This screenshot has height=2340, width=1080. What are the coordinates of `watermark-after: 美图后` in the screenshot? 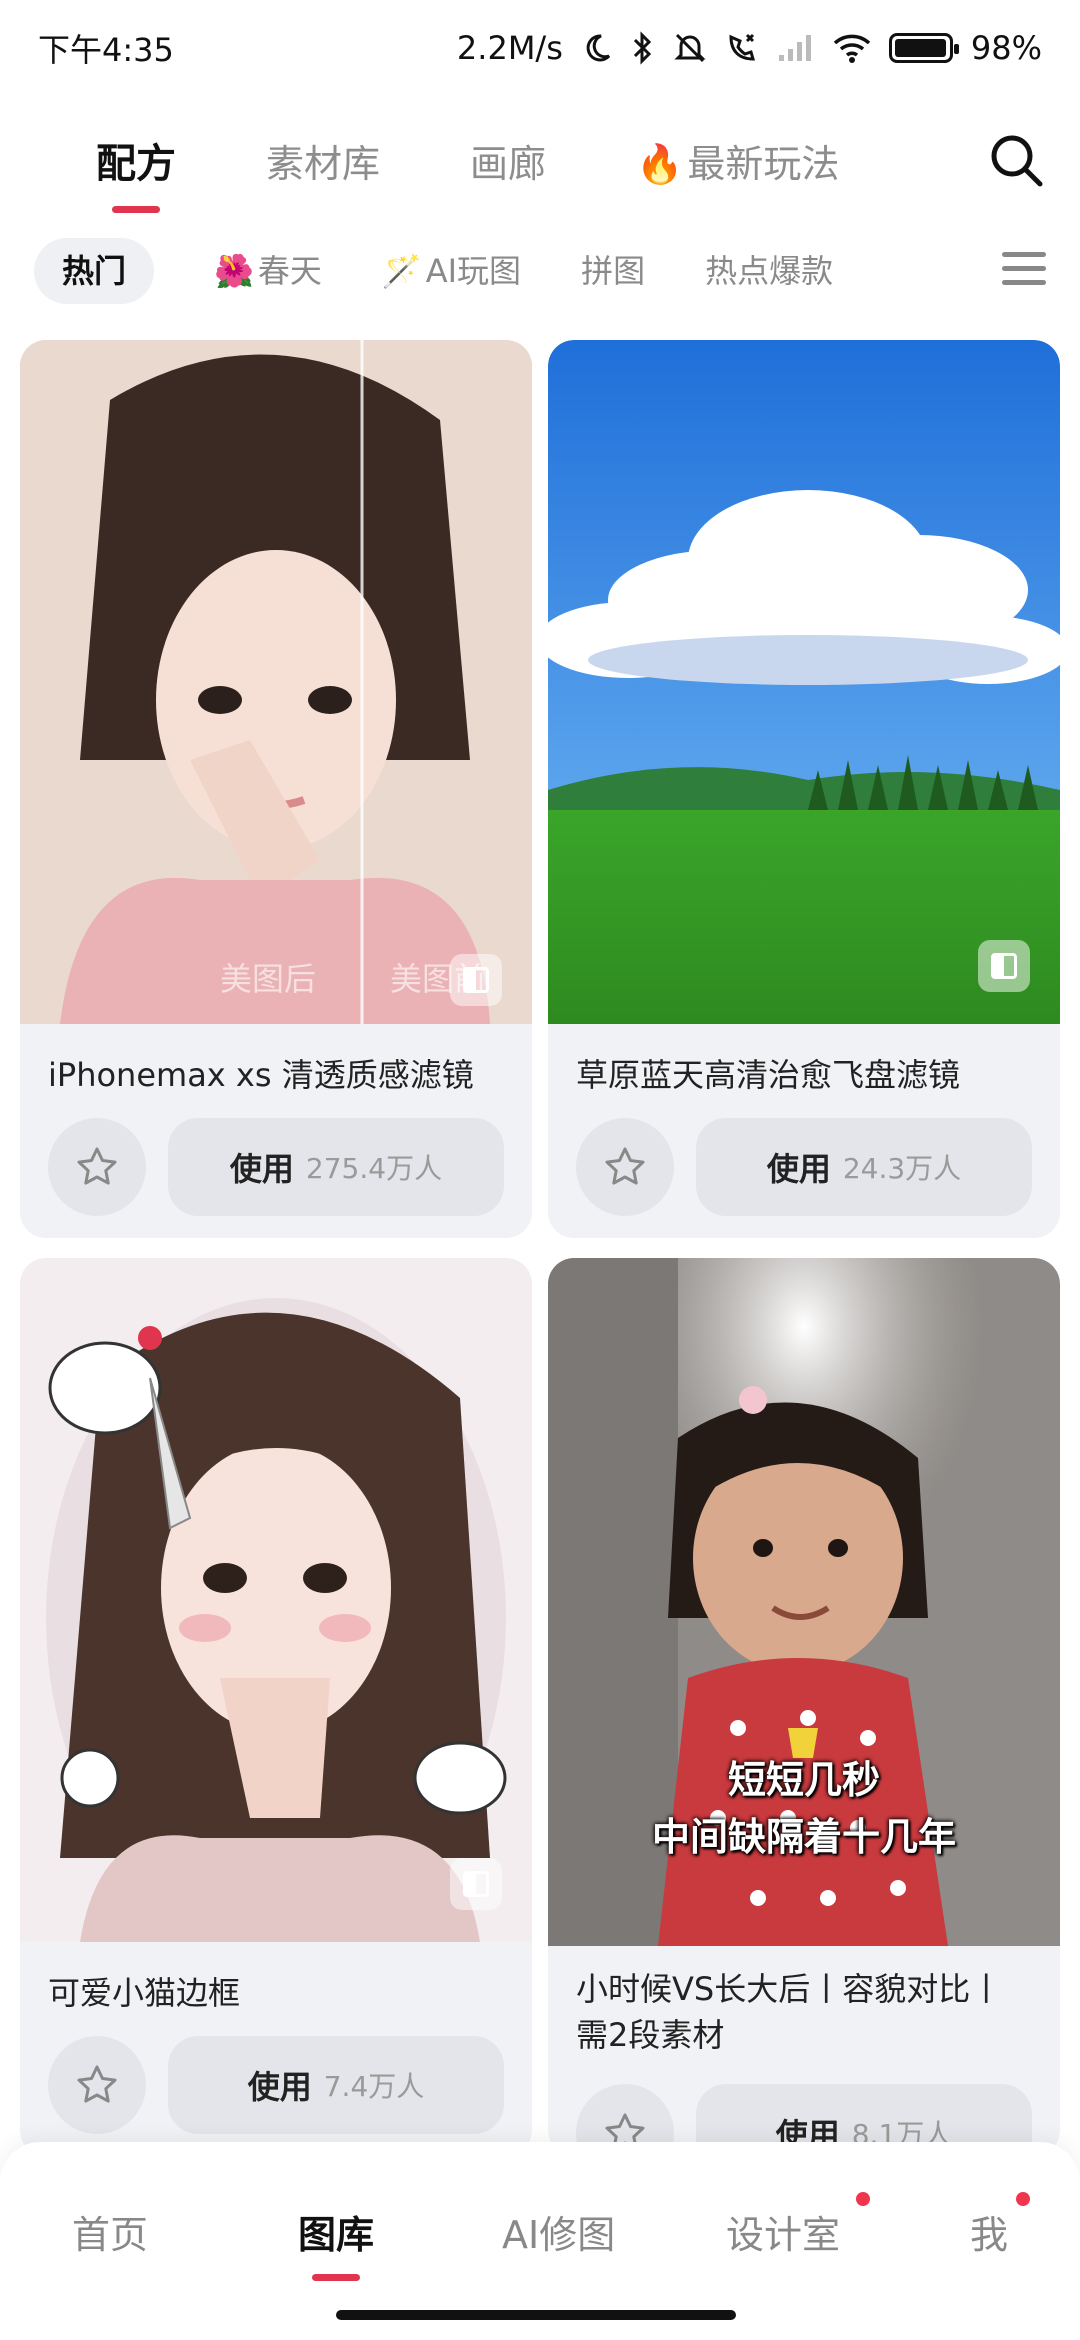 It's located at (268, 979).